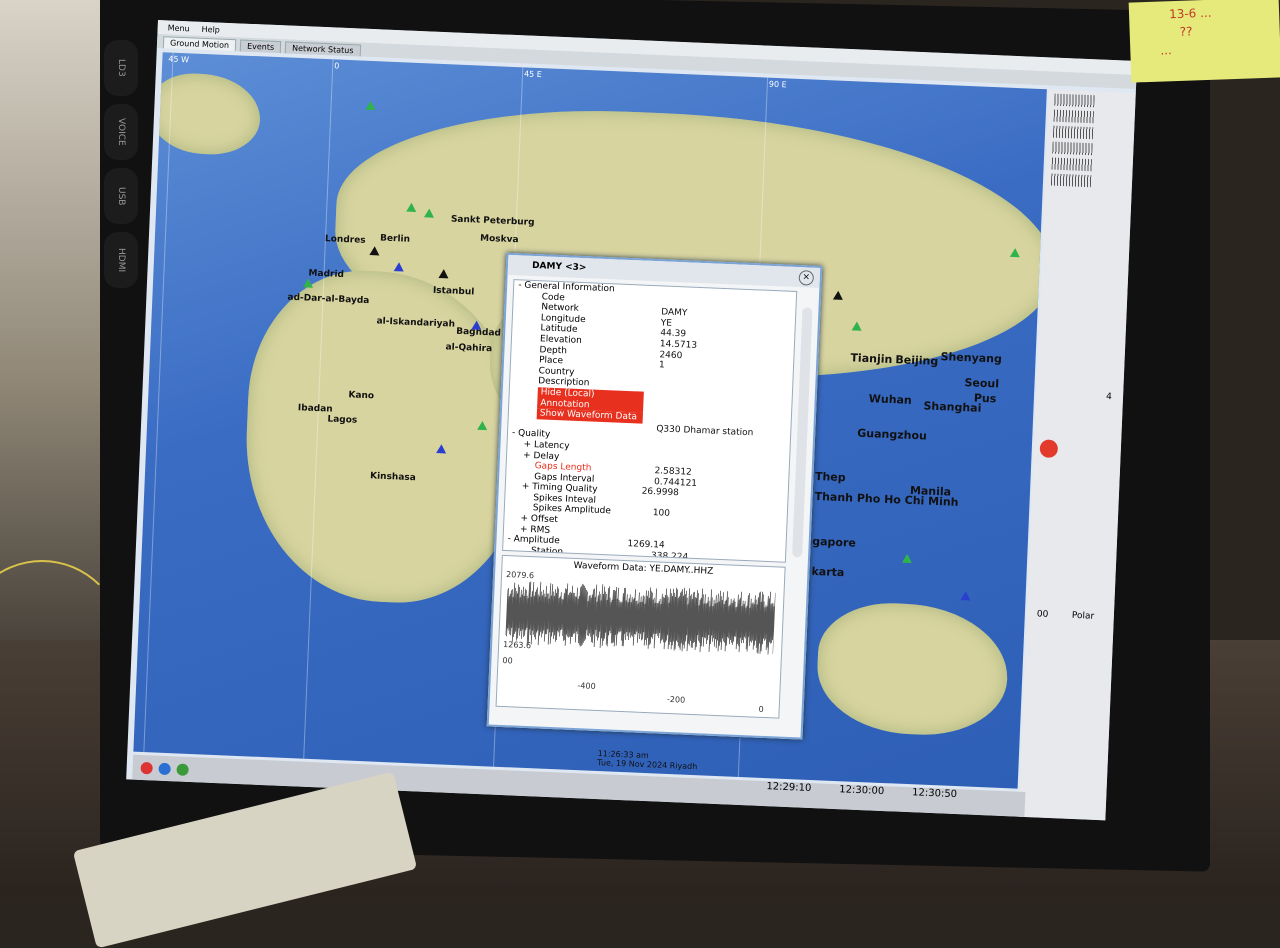 Image resolution: width=1280 pixels, height=948 pixels. I want to click on city-label: Shenyang, so click(971, 358).